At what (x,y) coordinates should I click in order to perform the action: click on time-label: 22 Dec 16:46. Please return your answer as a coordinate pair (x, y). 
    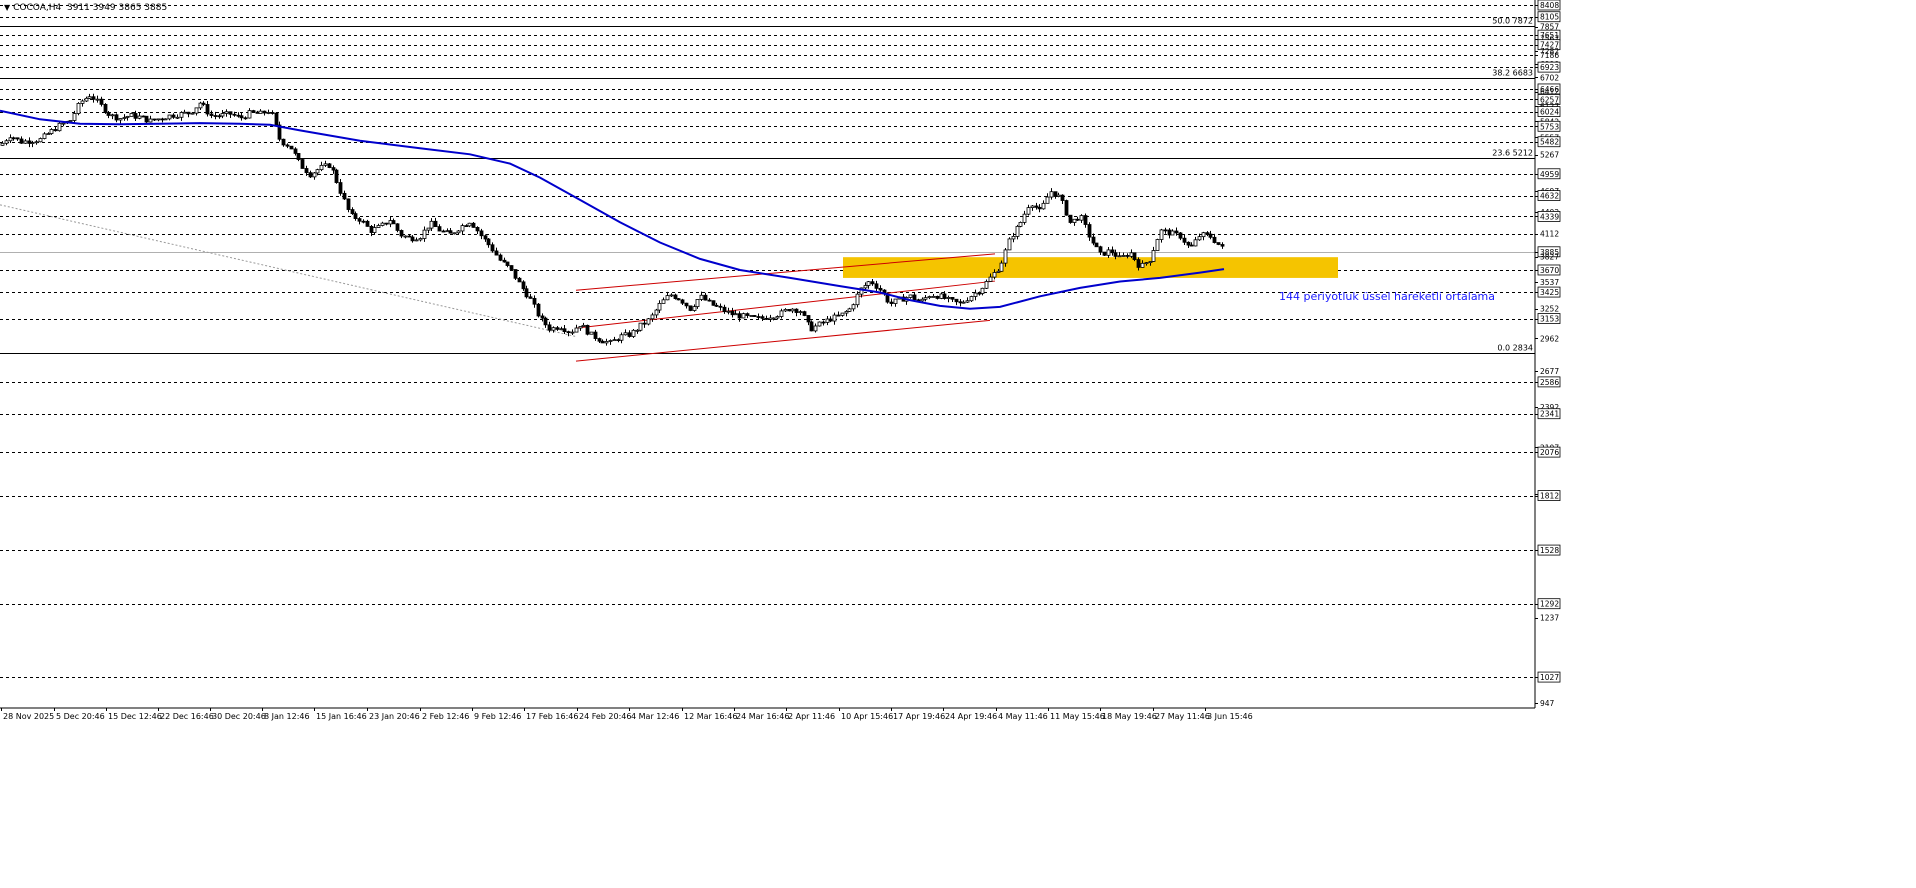
    Looking at the image, I should click on (187, 716).